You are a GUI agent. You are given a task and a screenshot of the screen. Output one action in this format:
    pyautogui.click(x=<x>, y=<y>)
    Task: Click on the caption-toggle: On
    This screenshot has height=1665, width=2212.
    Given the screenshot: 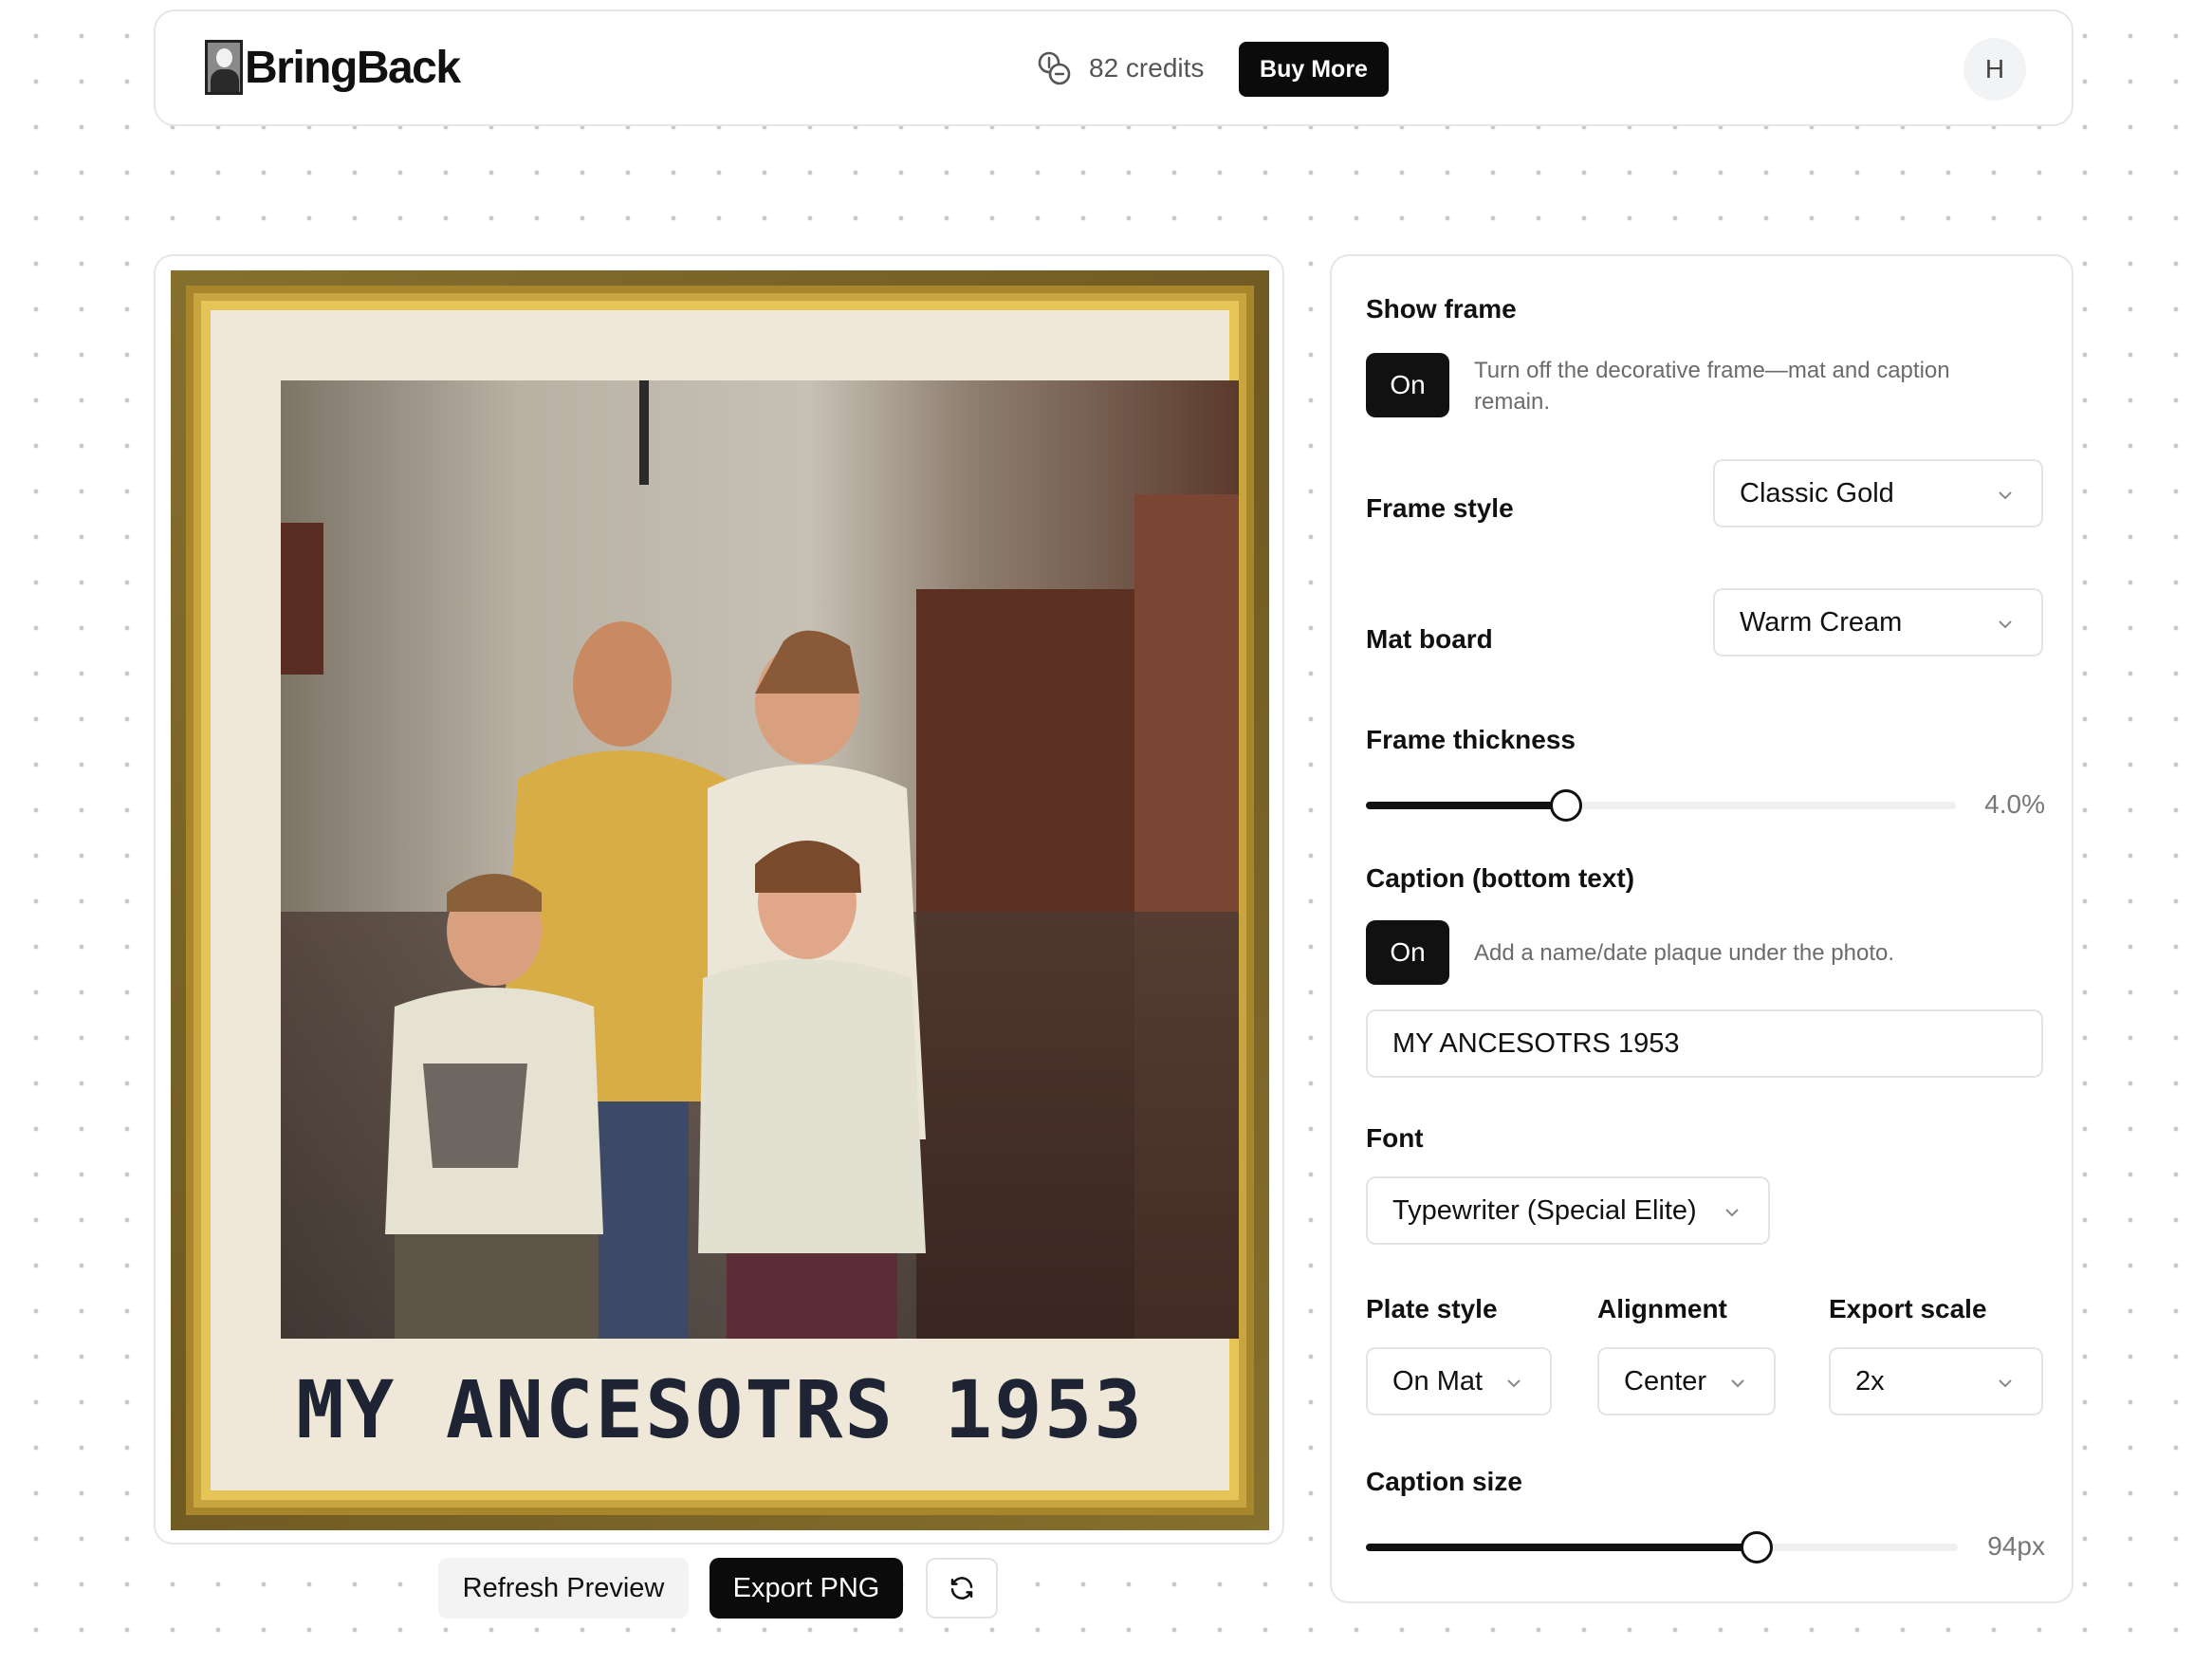 What is the action you would take?
    pyautogui.click(x=1407, y=952)
    